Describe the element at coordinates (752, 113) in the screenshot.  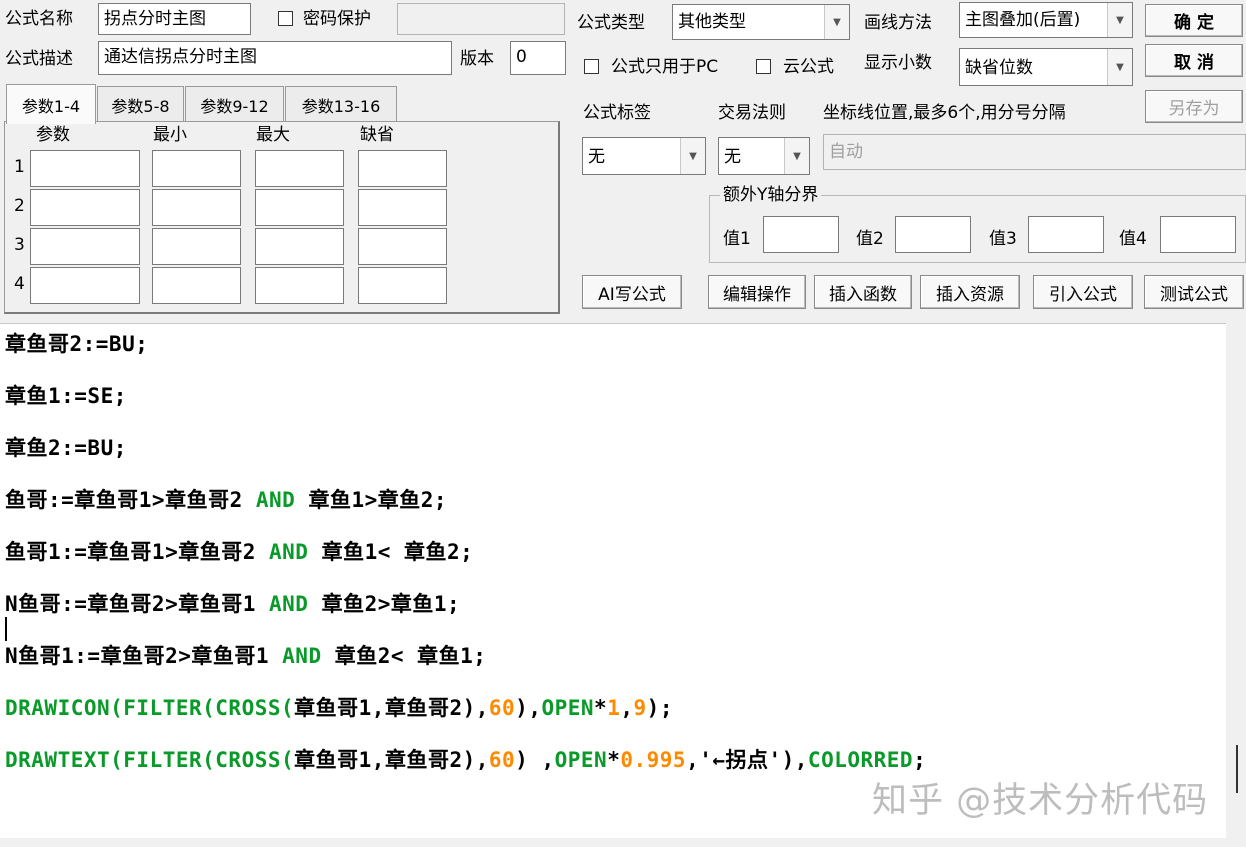
I see `trade-rule-label: 交易法则` at that location.